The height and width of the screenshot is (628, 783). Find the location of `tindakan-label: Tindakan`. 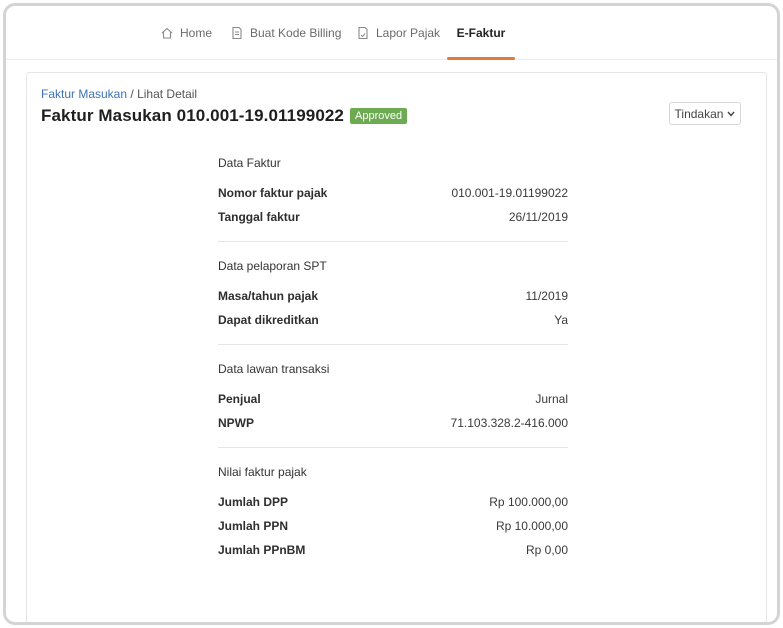

tindakan-label: Tindakan is located at coordinates (699, 113).